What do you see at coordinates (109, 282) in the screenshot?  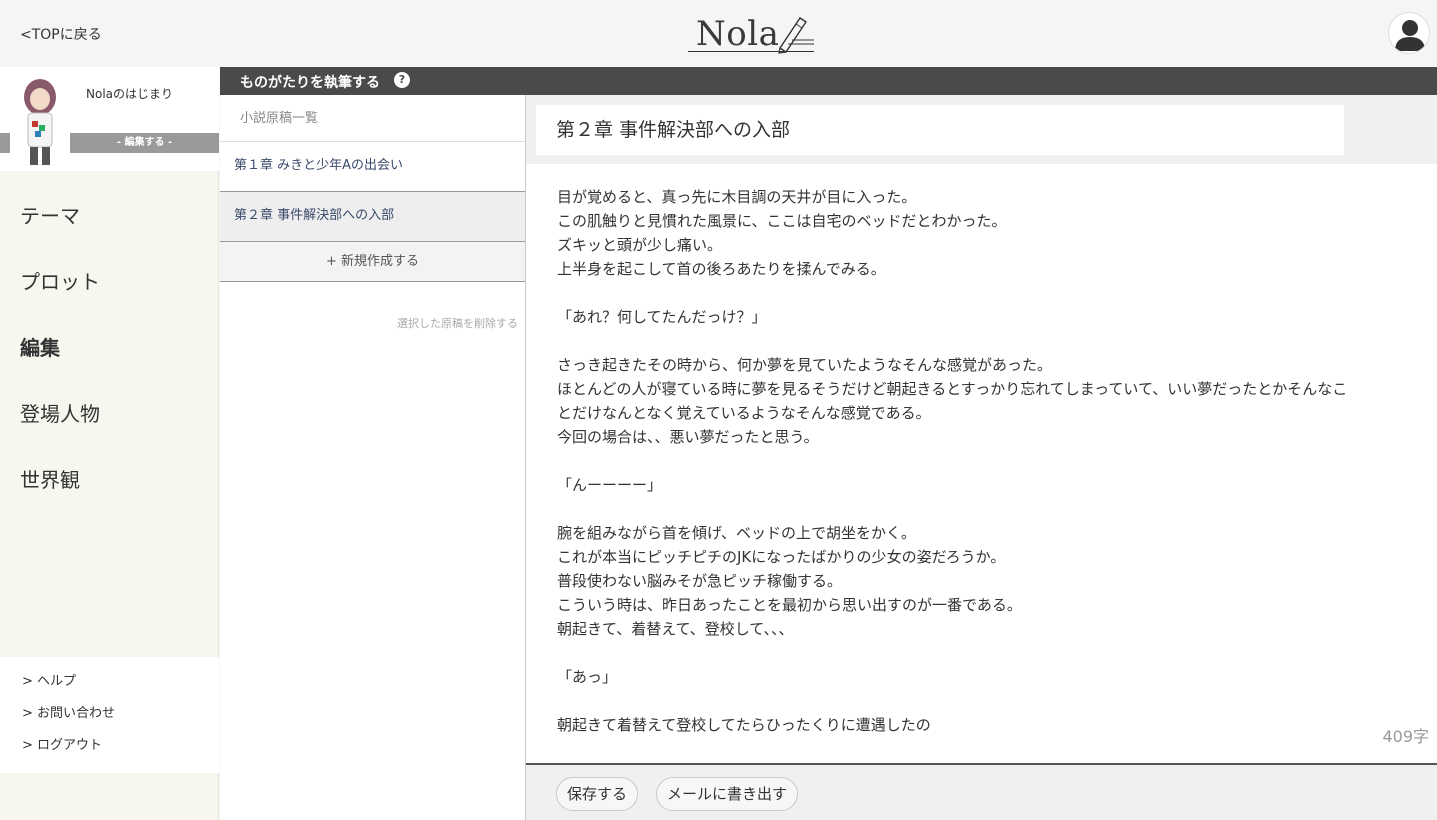 I see `sidebar-item-plot: プロット` at bounding box center [109, 282].